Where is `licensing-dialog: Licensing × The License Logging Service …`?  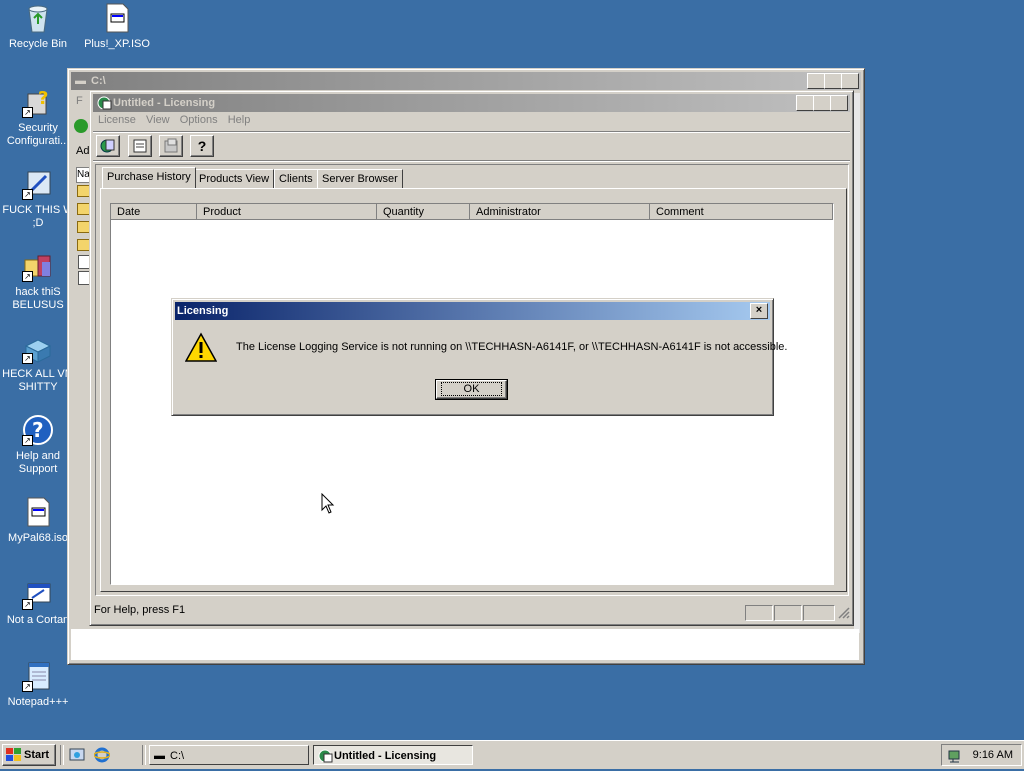 licensing-dialog: Licensing × The License Logging Service … is located at coordinates (479, 357).